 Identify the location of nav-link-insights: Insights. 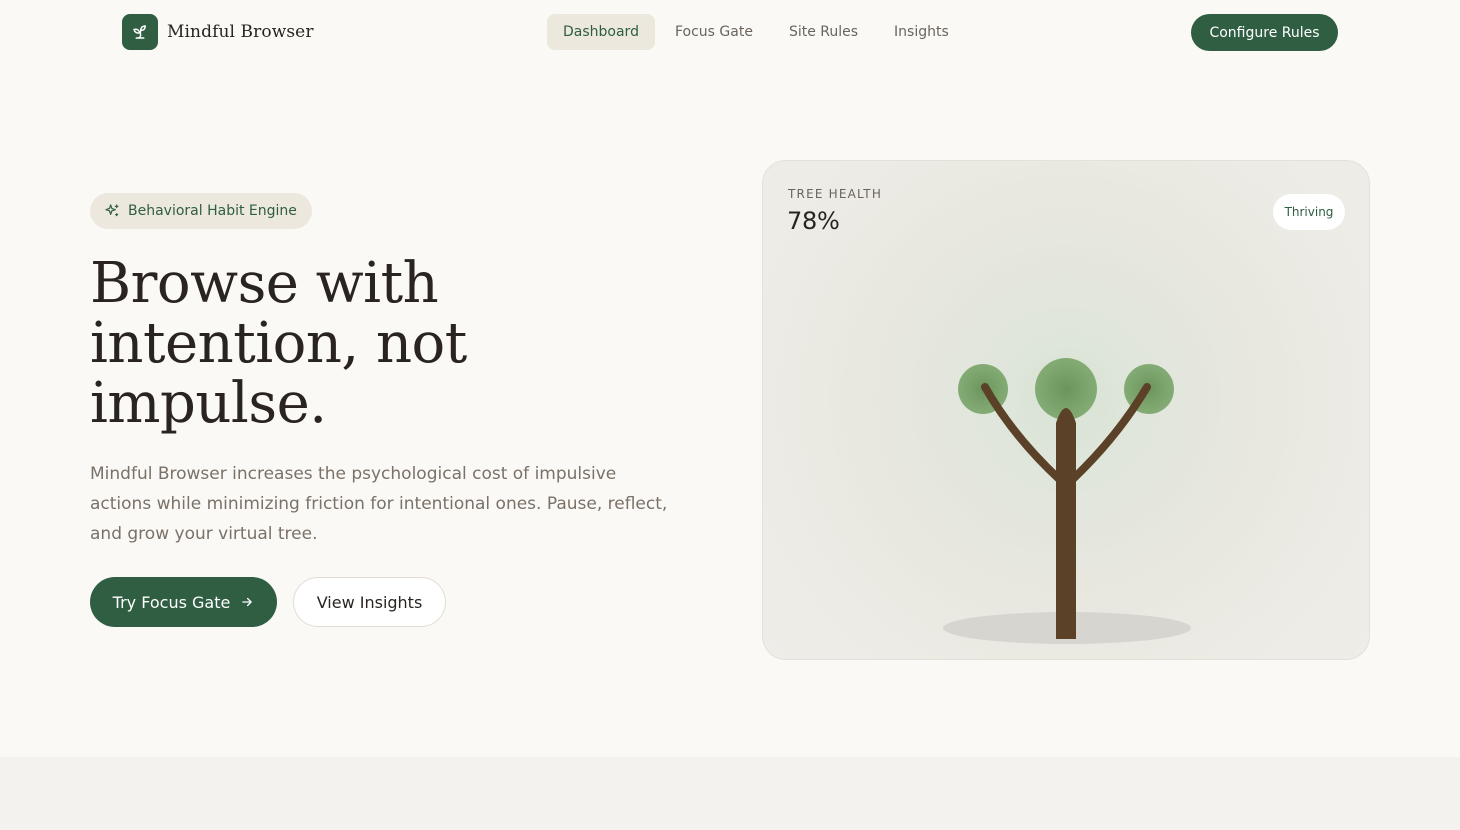
(921, 32).